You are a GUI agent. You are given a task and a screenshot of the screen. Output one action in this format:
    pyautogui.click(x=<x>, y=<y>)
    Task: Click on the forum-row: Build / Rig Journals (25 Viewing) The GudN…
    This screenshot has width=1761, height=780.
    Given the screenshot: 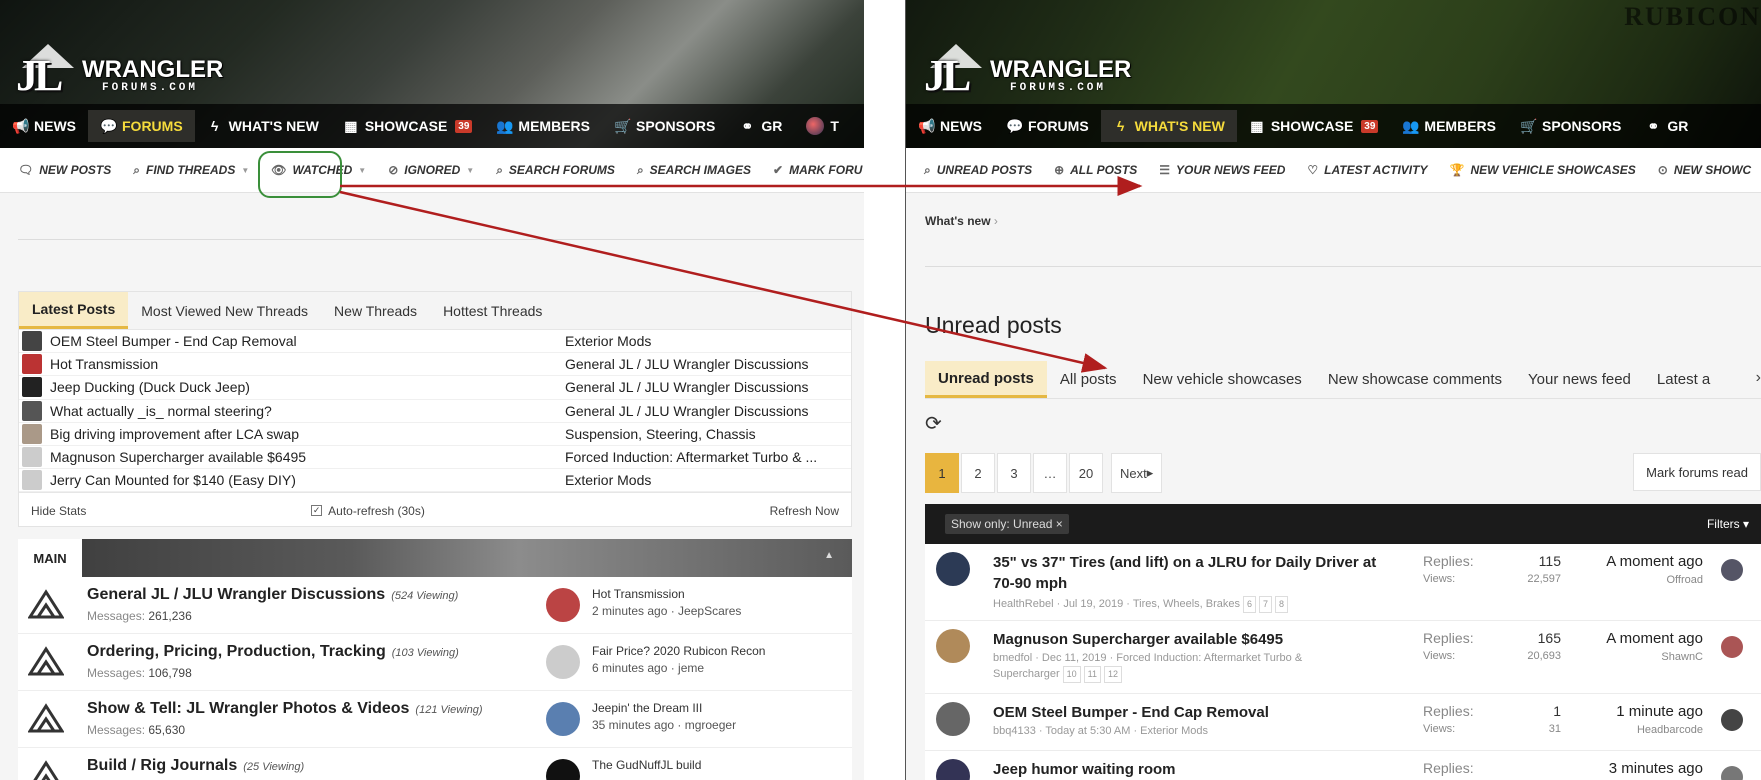 What is the action you would take?
    pyautogui.click(x=435, y=764)
    